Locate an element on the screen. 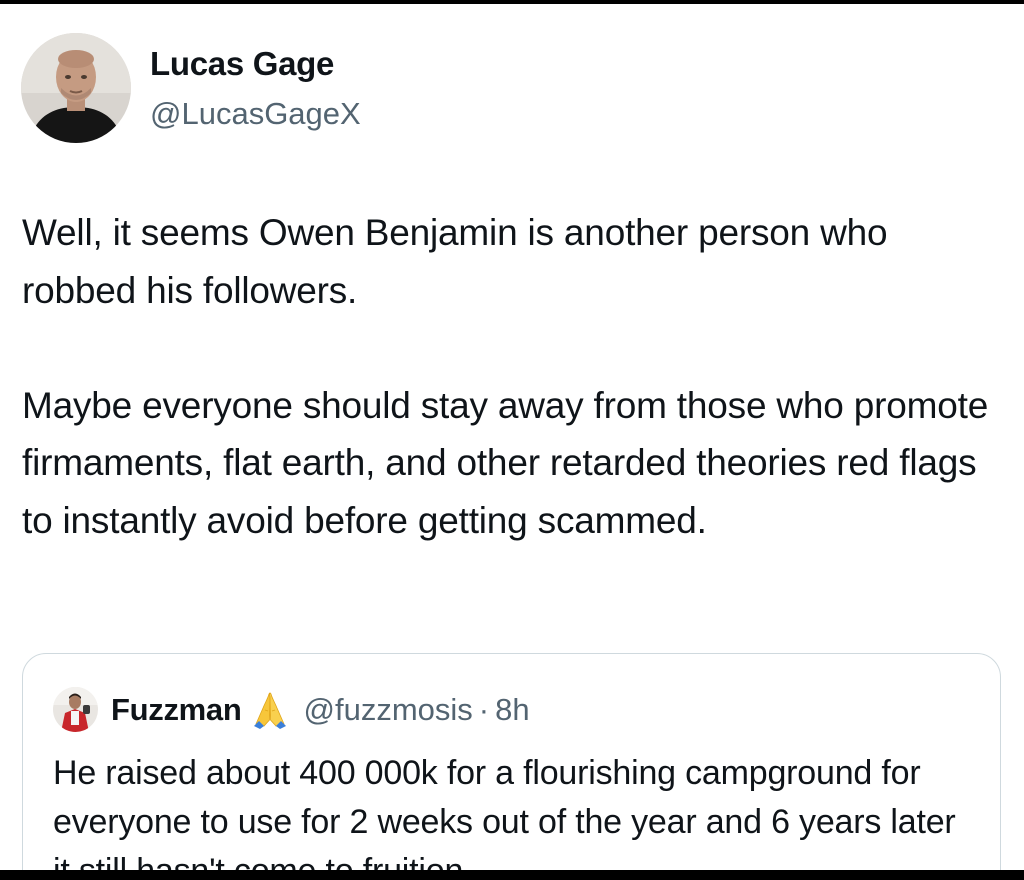 The height and width of the screenshot is (880, 1024). author-avatar is located at coordinates (76, 88).